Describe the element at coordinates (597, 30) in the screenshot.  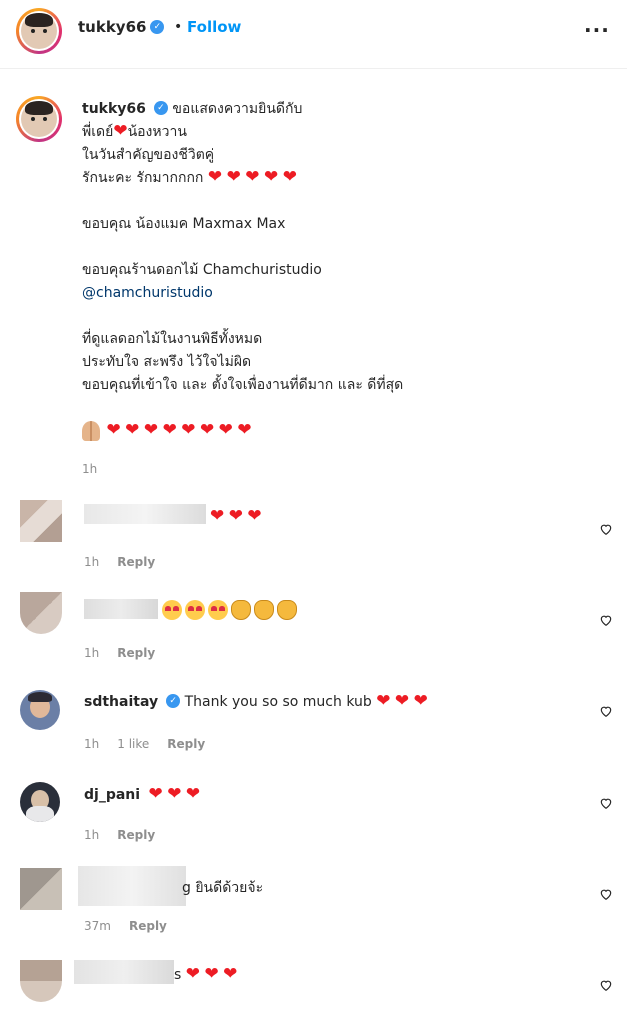
I see `more-options-icon: ···` at that location.